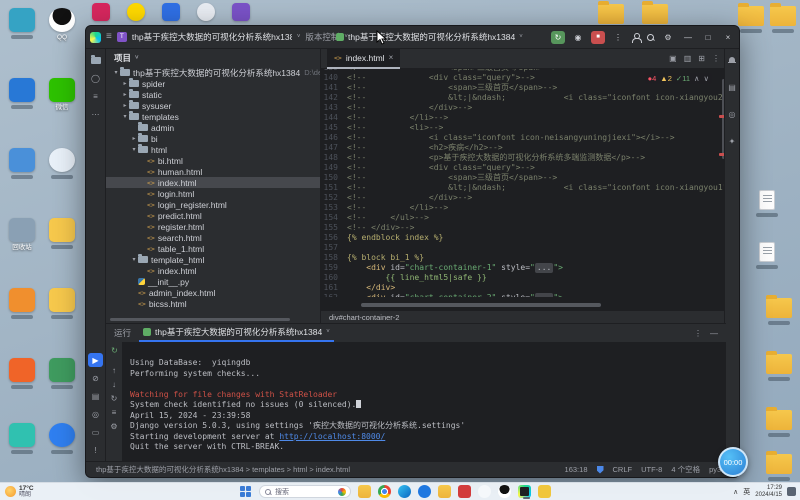 The image size is (800, 500). Describe the element at coordinates (122, 58) in the screenshot. I see `project-panel-title: 项目` at that location.